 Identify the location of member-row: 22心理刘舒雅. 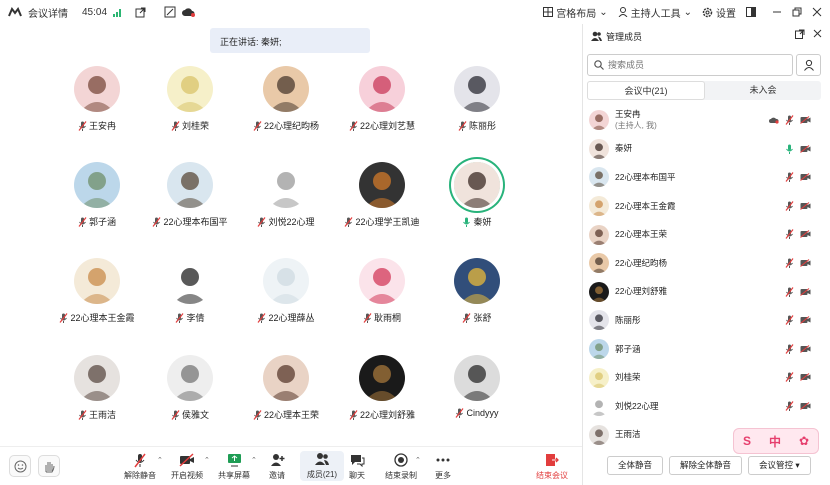
(706, 292).